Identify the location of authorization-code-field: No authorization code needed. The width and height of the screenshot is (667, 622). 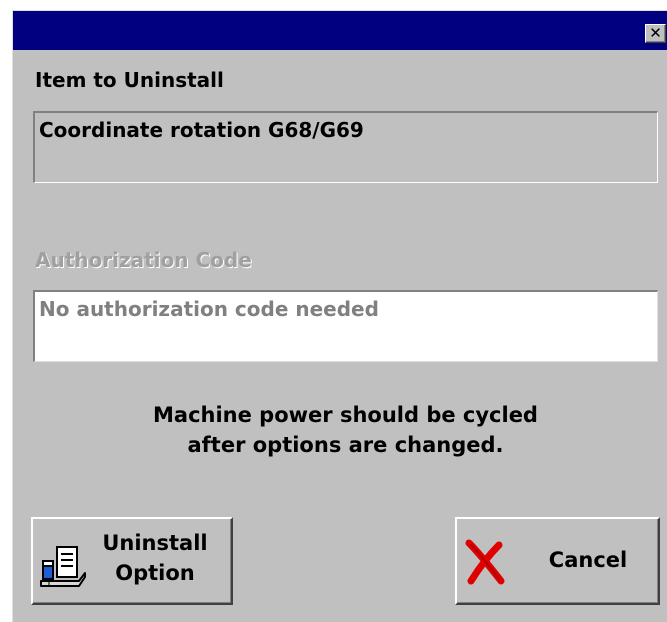
(345, 326).